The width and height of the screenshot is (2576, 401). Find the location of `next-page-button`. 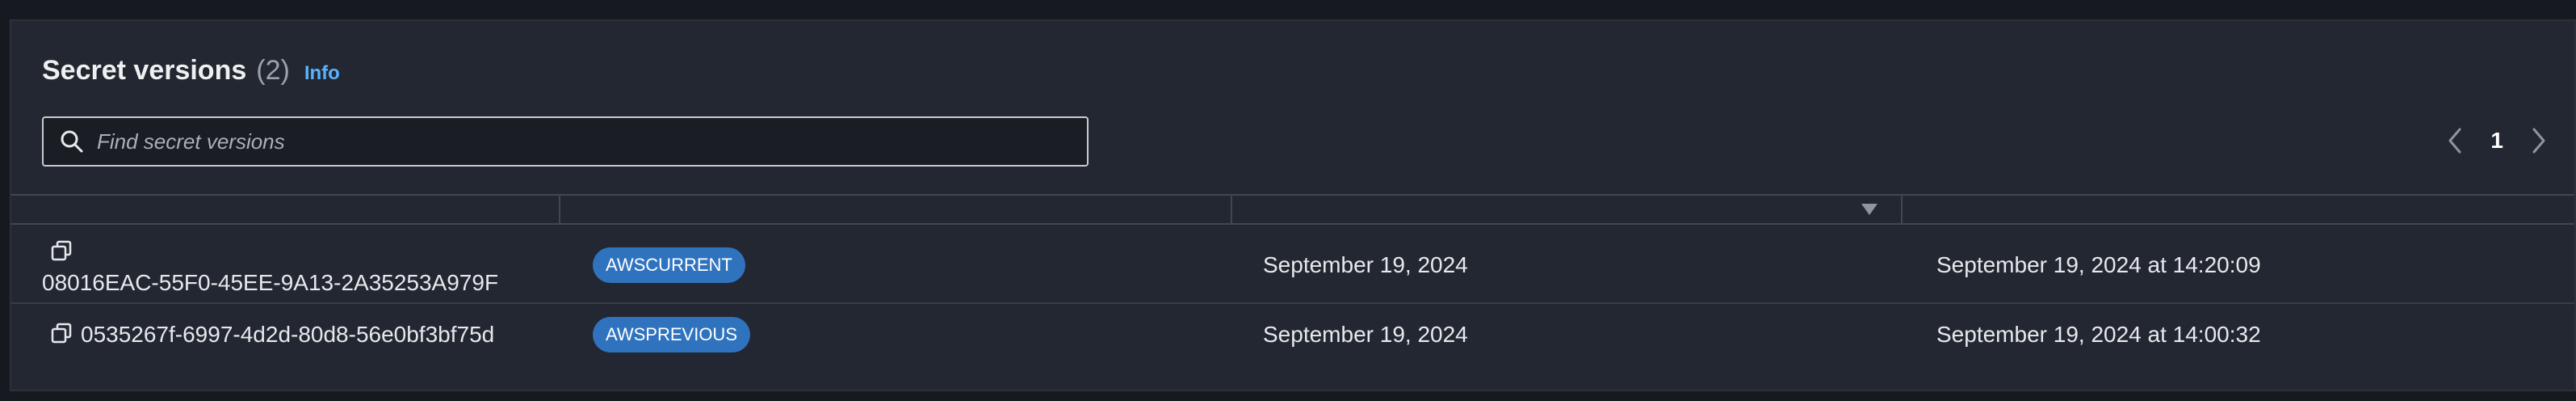

next-page-button is located at coordinates (2539, 141).